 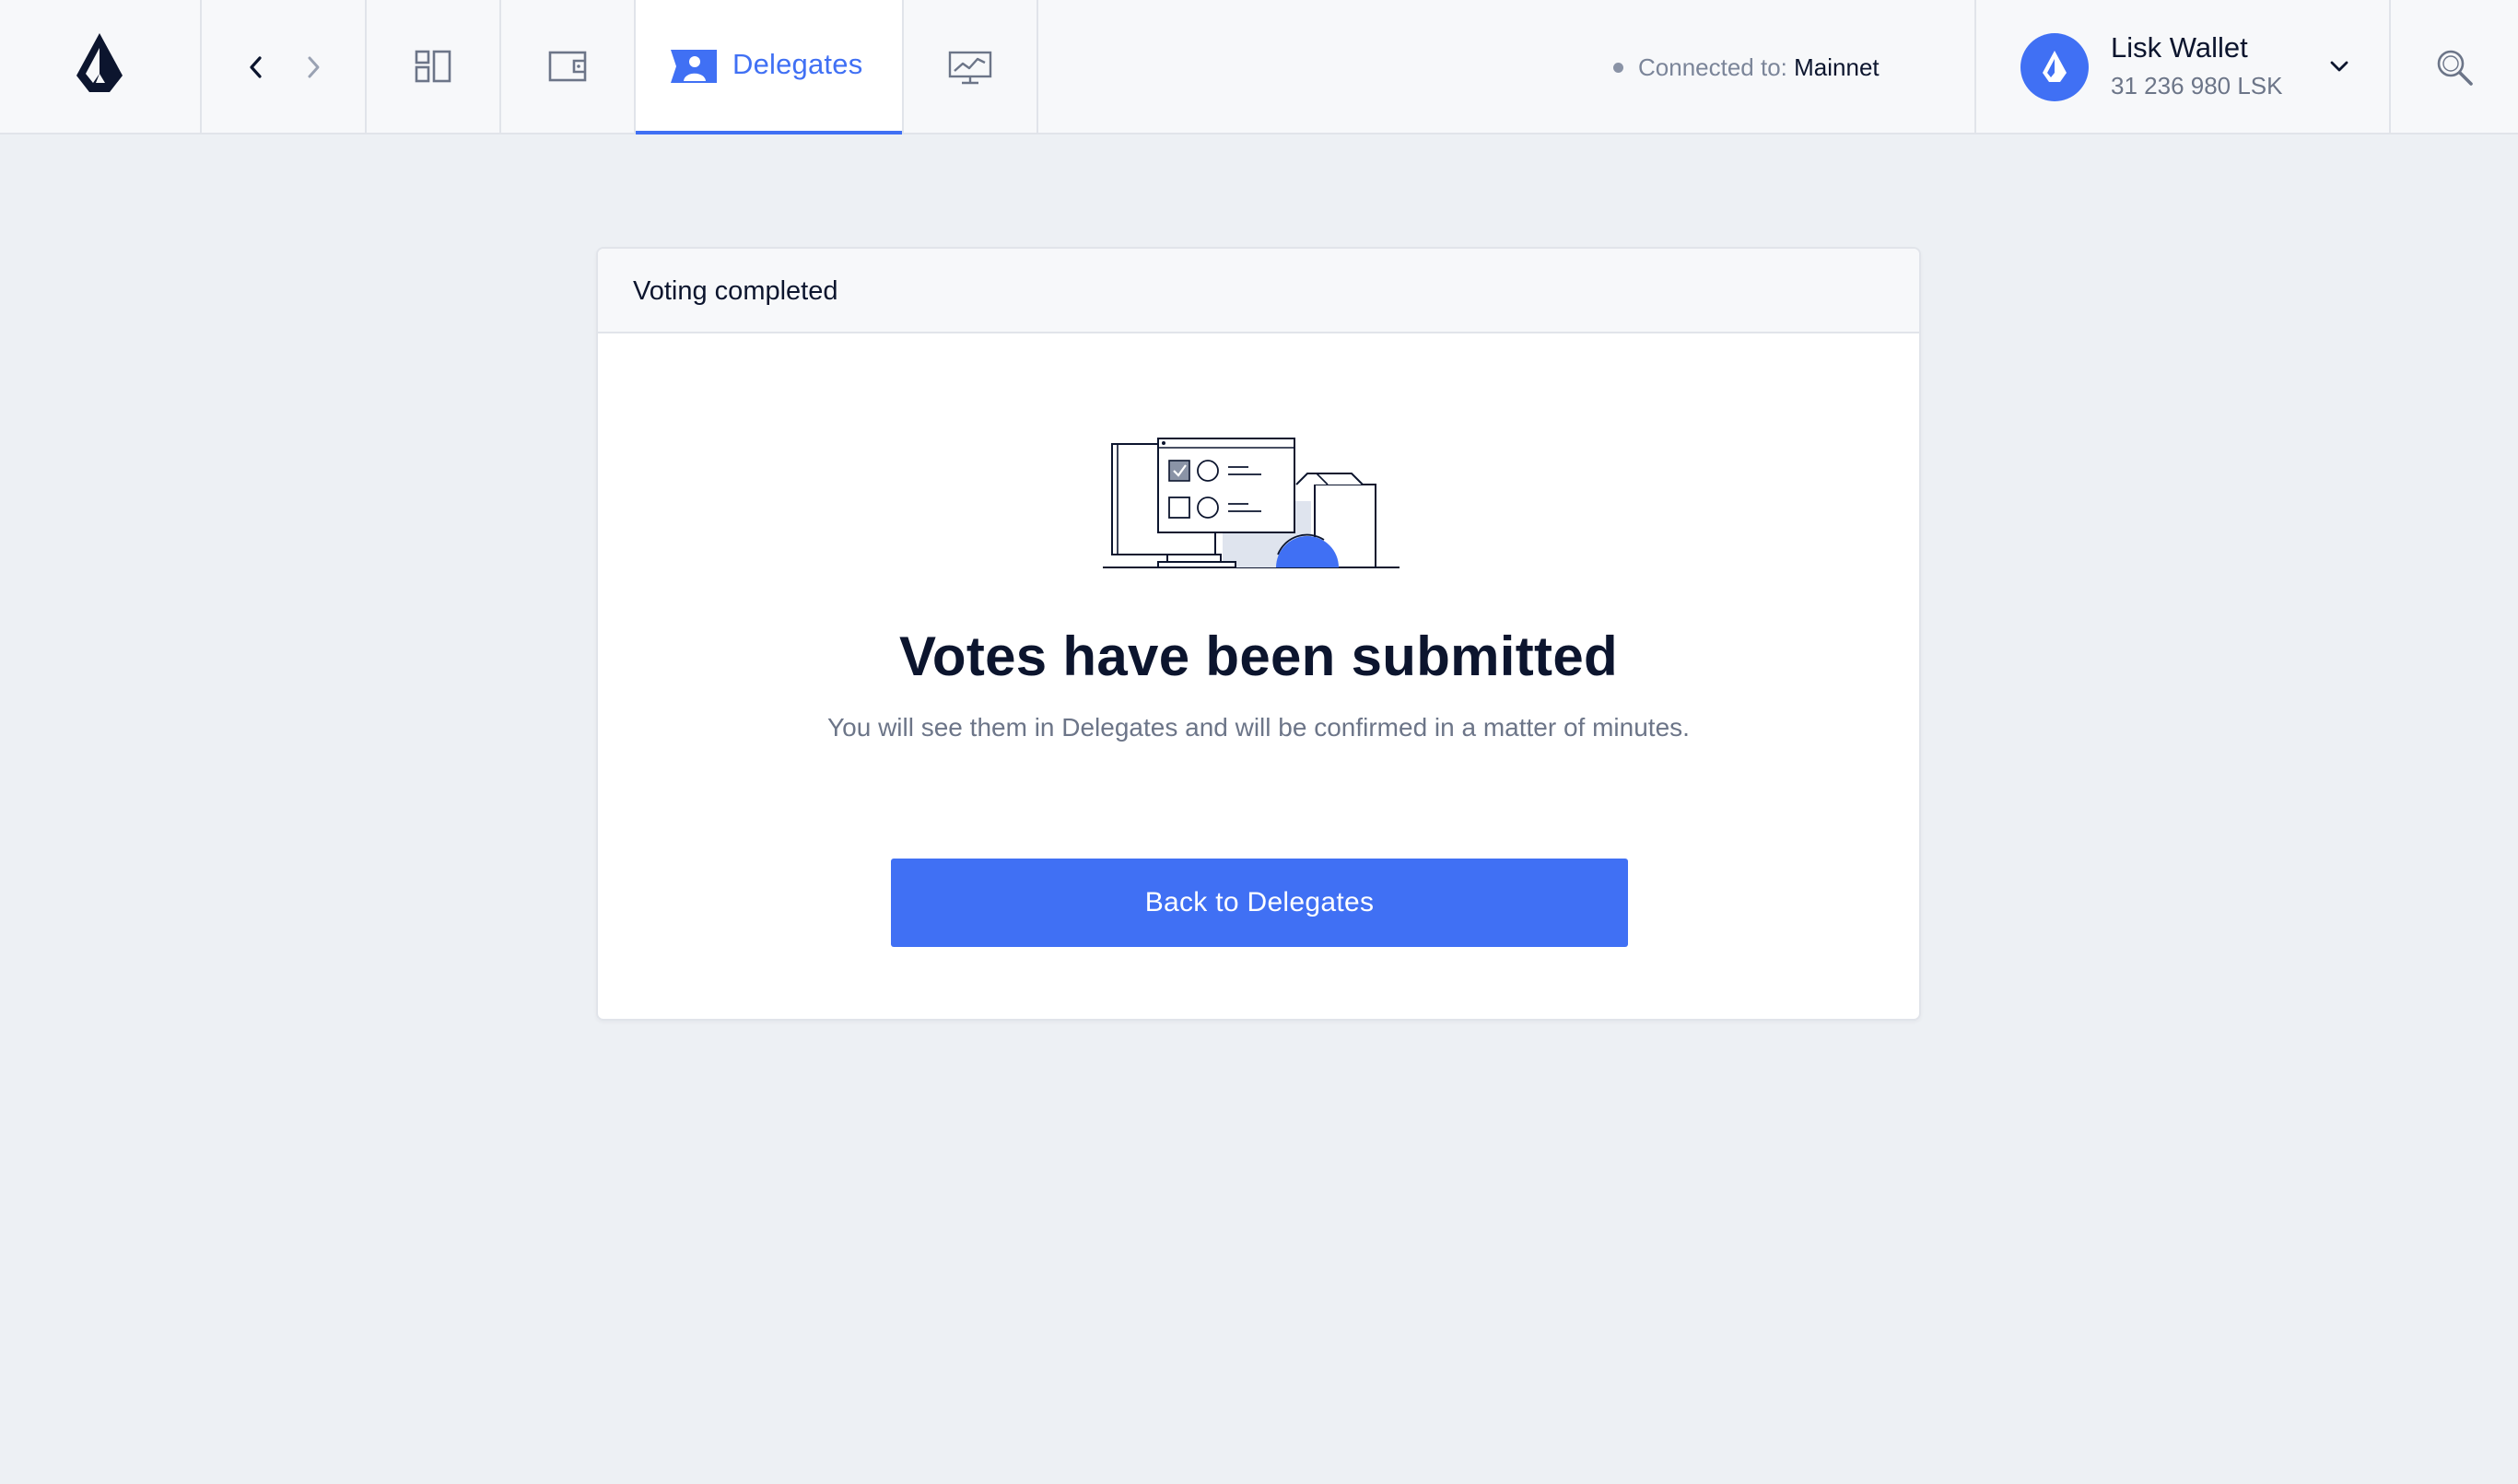 I want to click on menu-item-monitor, so click(x=971, y=66).